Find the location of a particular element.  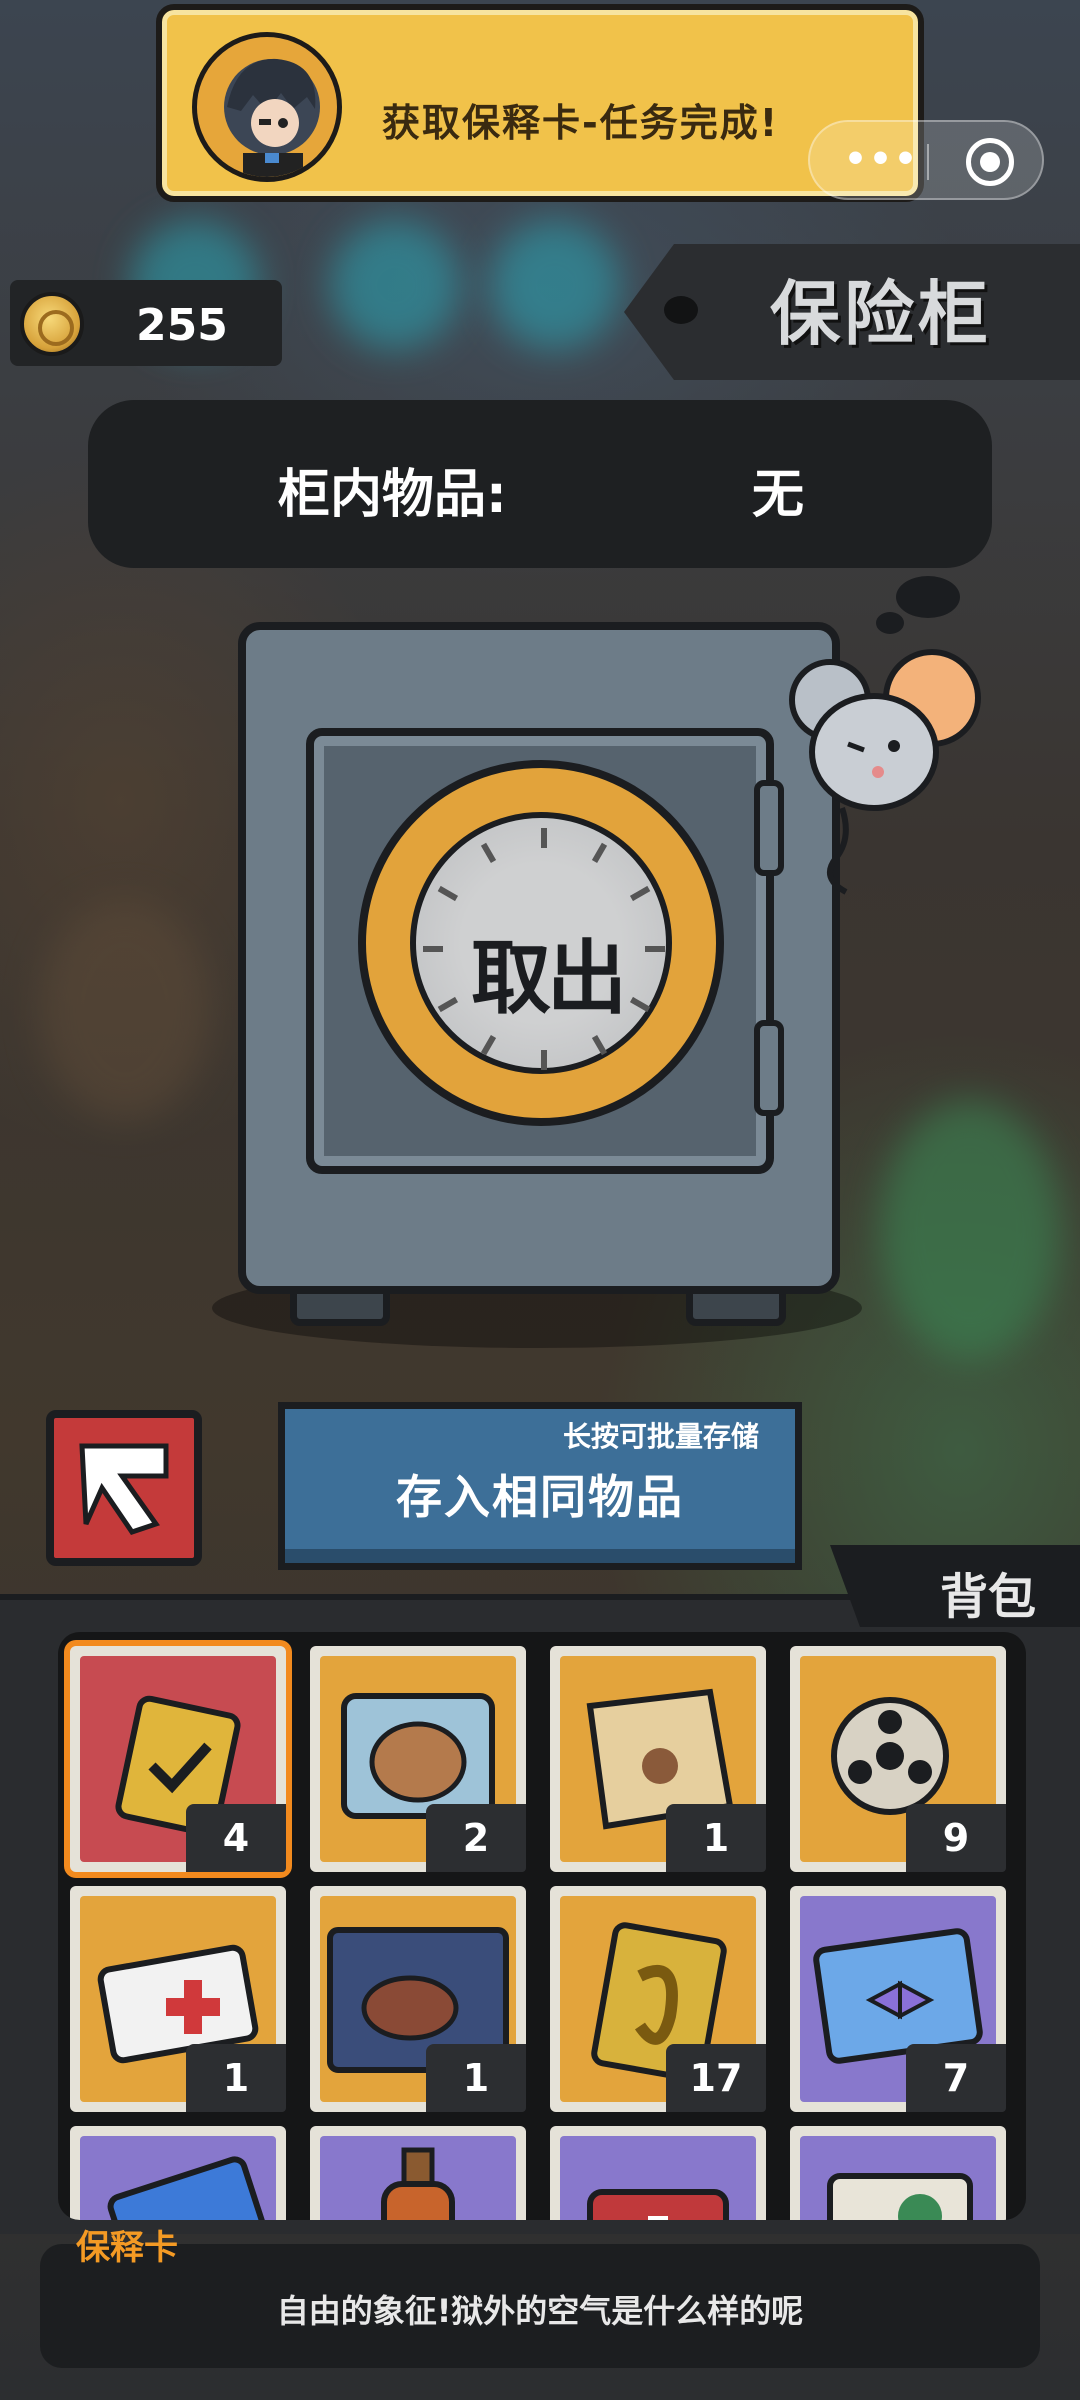

coin-counter: 255 is located at coordinates (146, 323).